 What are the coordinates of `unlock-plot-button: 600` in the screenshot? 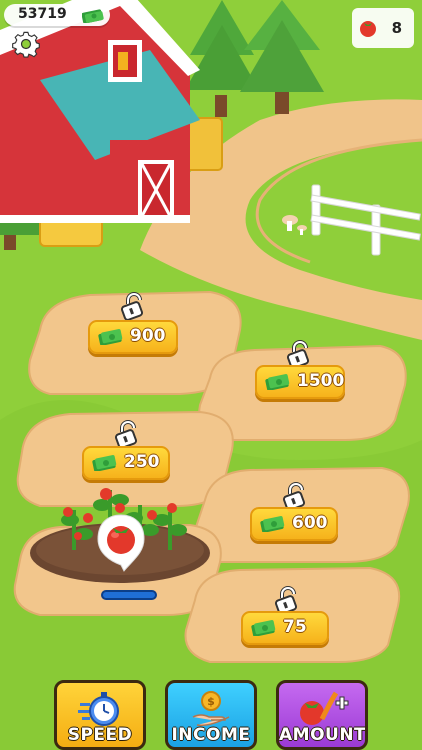 It's located at (294, 524).